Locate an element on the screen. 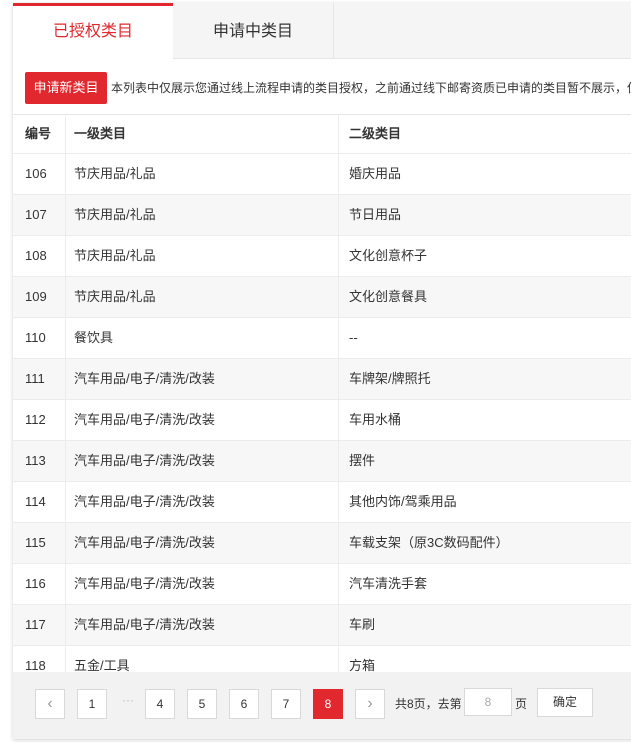 The image size is (631, 743). chevron-left-icon: ‹ is located at coordinates (50, 703).